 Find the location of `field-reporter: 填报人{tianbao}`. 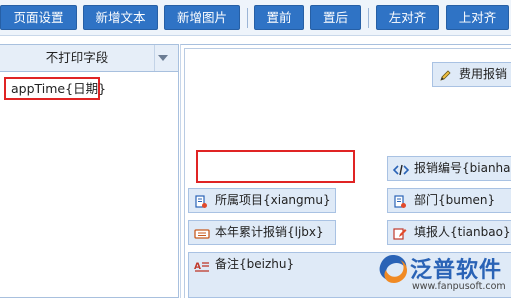

field-reporter: 填报人{tianbao} is located at coordinates (449, 232).